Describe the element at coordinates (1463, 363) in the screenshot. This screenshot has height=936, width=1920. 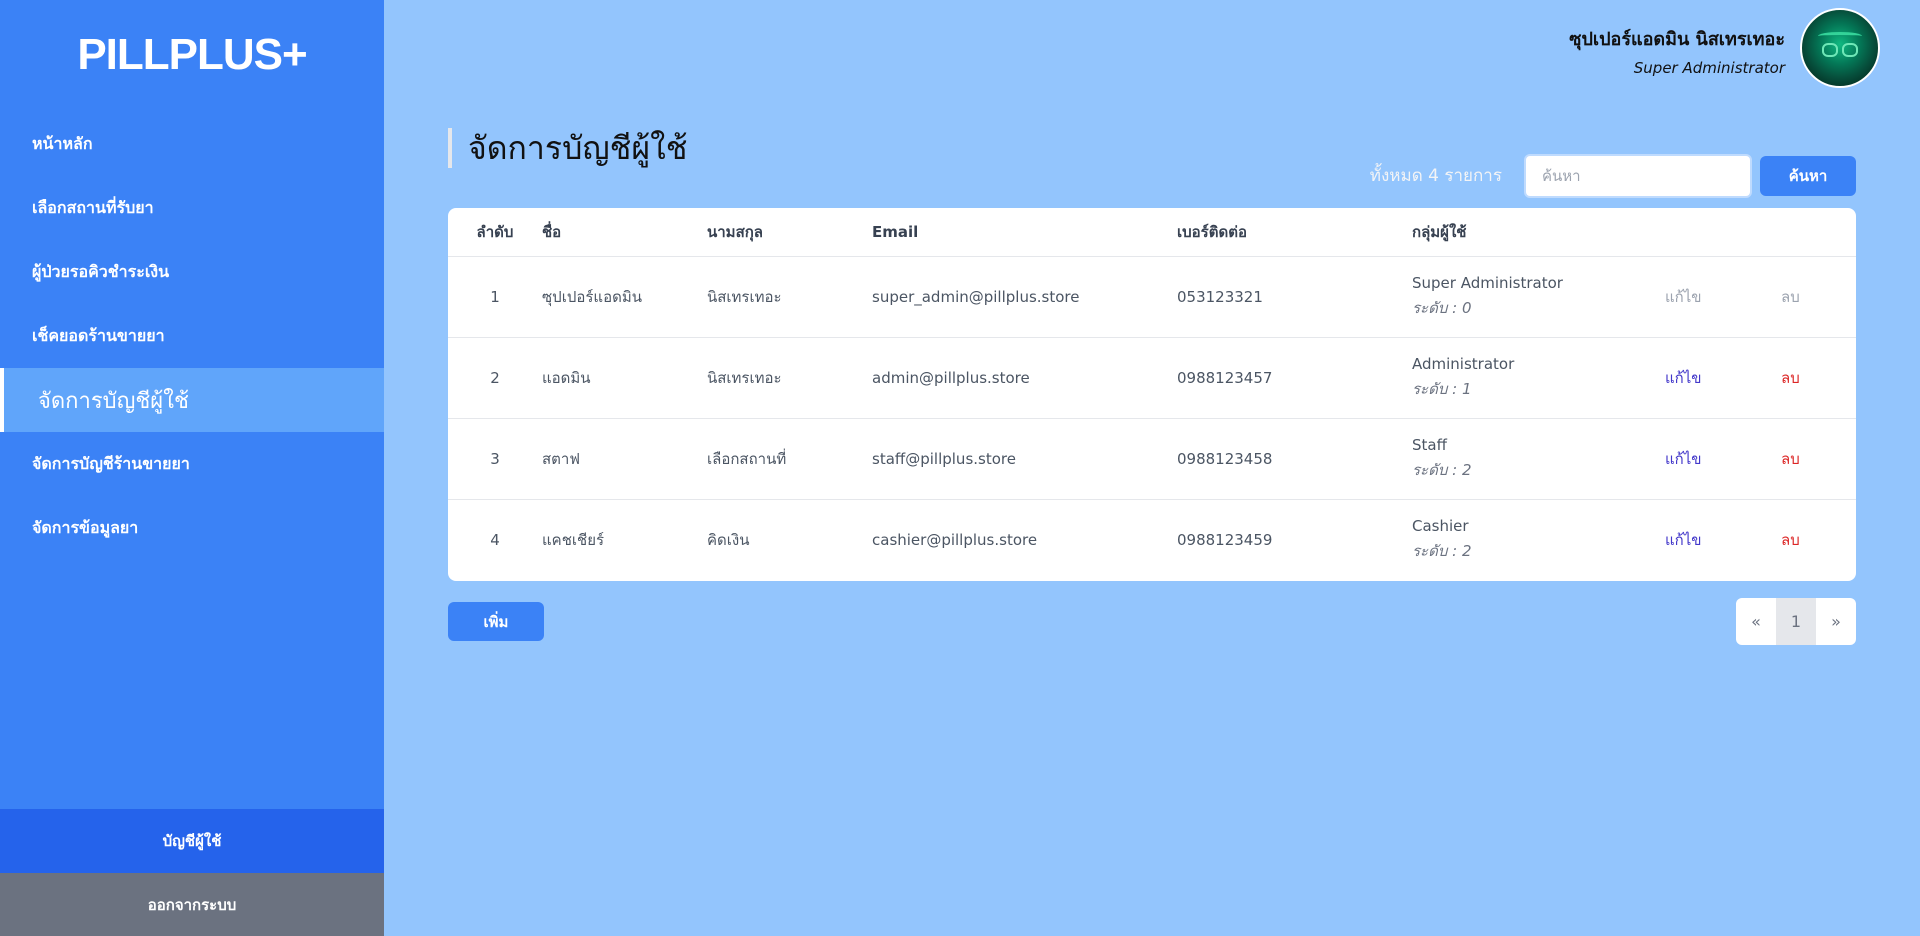
I see `group-name: Administrator` at that location.